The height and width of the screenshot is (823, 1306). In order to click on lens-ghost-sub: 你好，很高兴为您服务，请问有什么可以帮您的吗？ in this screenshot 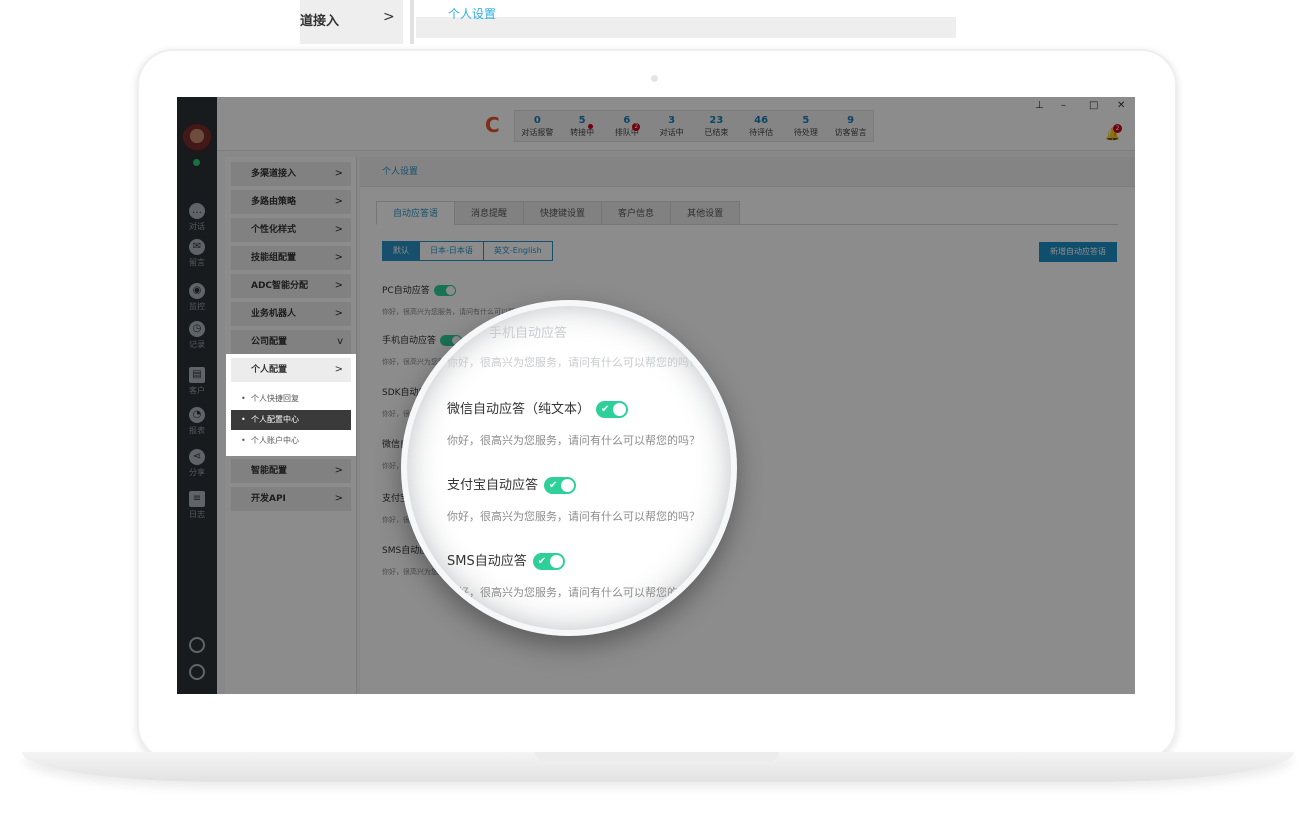, I will do `click(573, 362)`.